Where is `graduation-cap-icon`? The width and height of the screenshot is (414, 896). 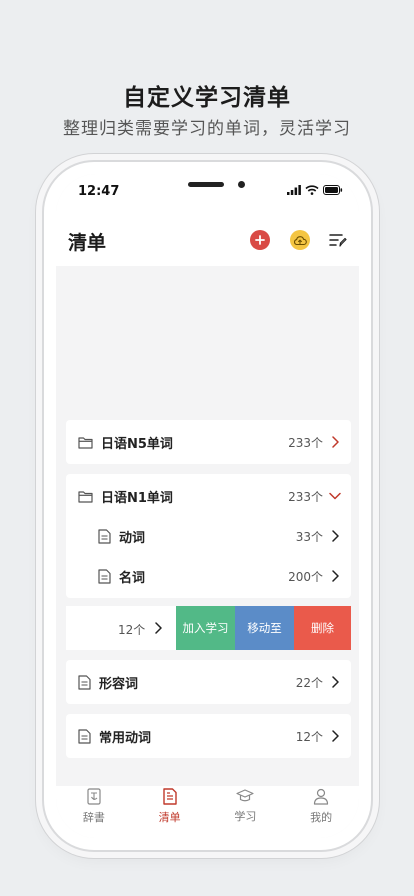
graduation-cap-icon is located at coordinates (245, 795).